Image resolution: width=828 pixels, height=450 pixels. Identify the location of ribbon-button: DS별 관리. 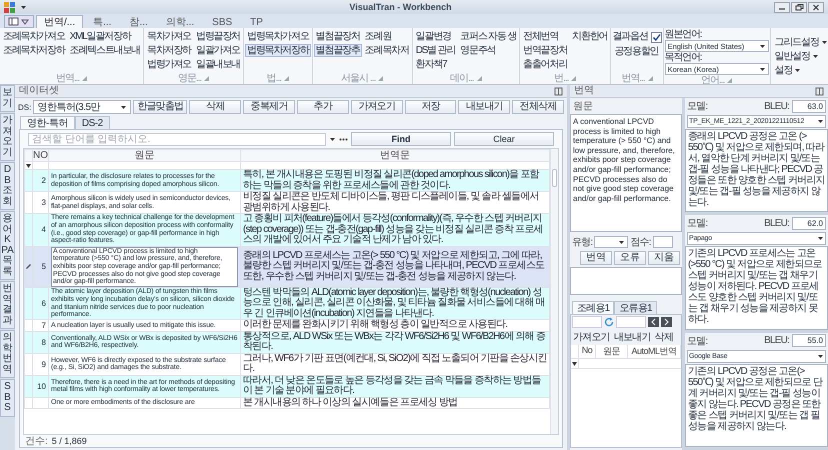
(436, 50).